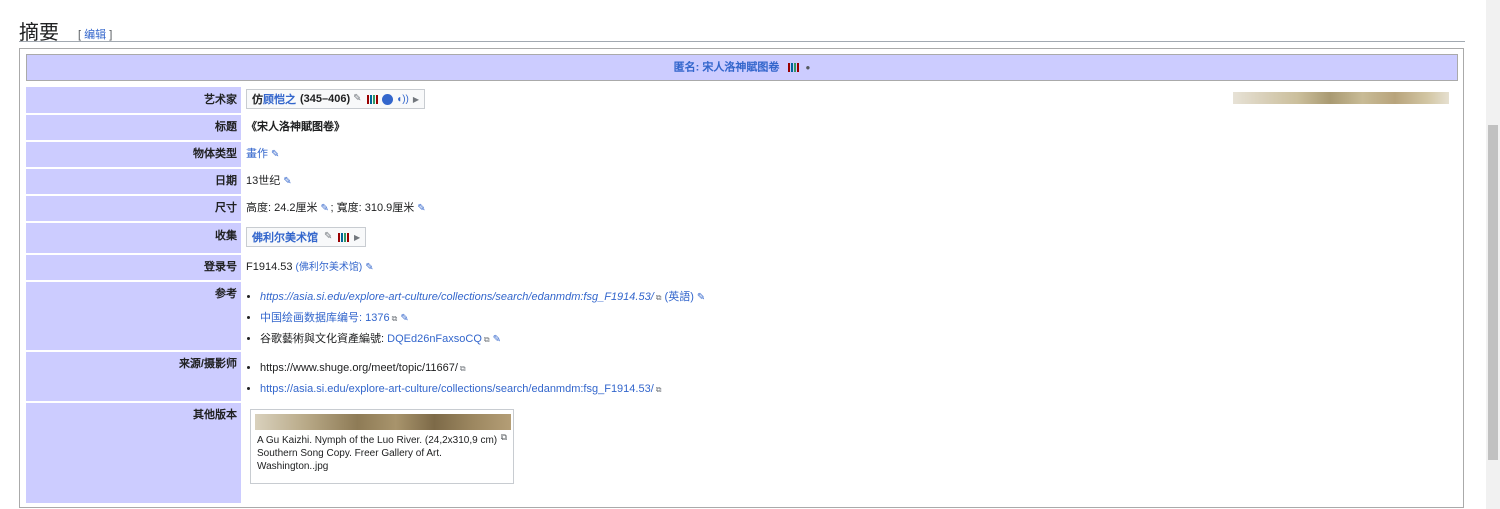  I want to click on list-item: 谷歌藝術與文化資產編號: DQEd26nFaxsoCQ⧉✎, so click(483, 339).